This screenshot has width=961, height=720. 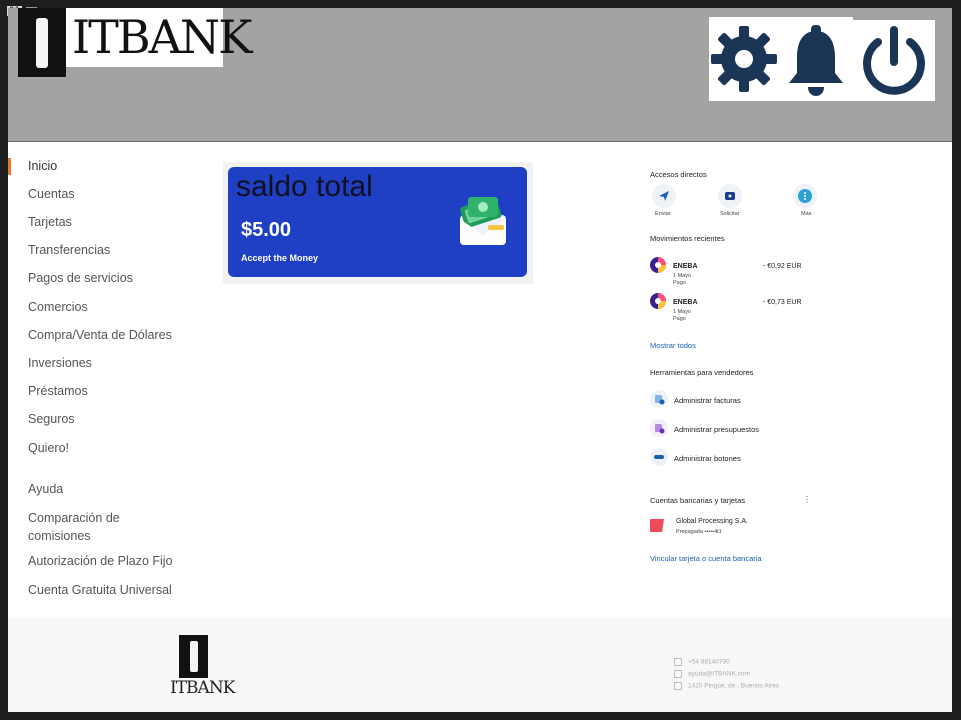 What do you see at coordinates (709, 662) in the screenshot?
I see `footer-phone-text: +54 88140790` at bounding box center [709, 662].